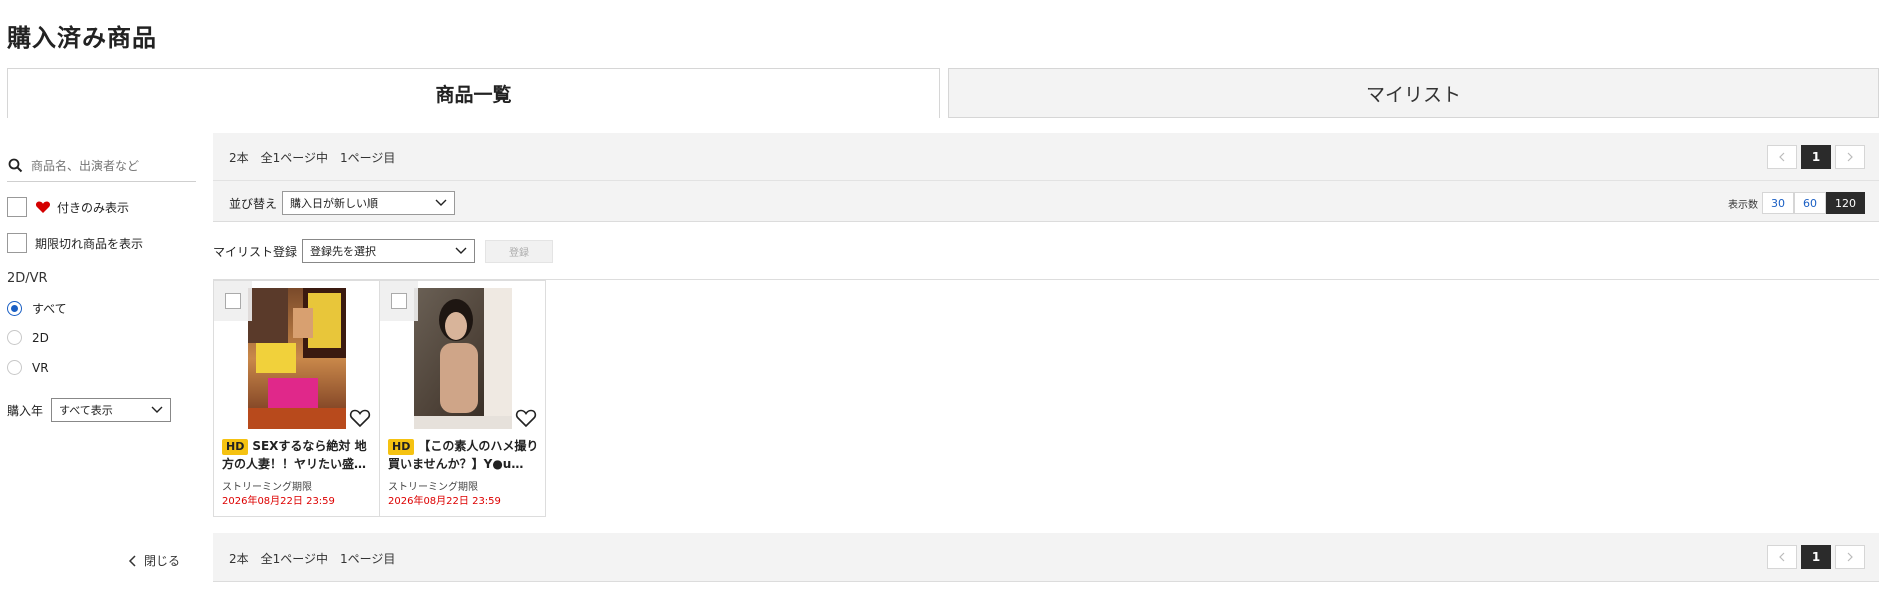 This screenshot has height=598, width=1880. What do you see at coordinates (27, 278) in the screenshot?
I see `dimension-label: 2D/VR` at bounding box center [27, 278].